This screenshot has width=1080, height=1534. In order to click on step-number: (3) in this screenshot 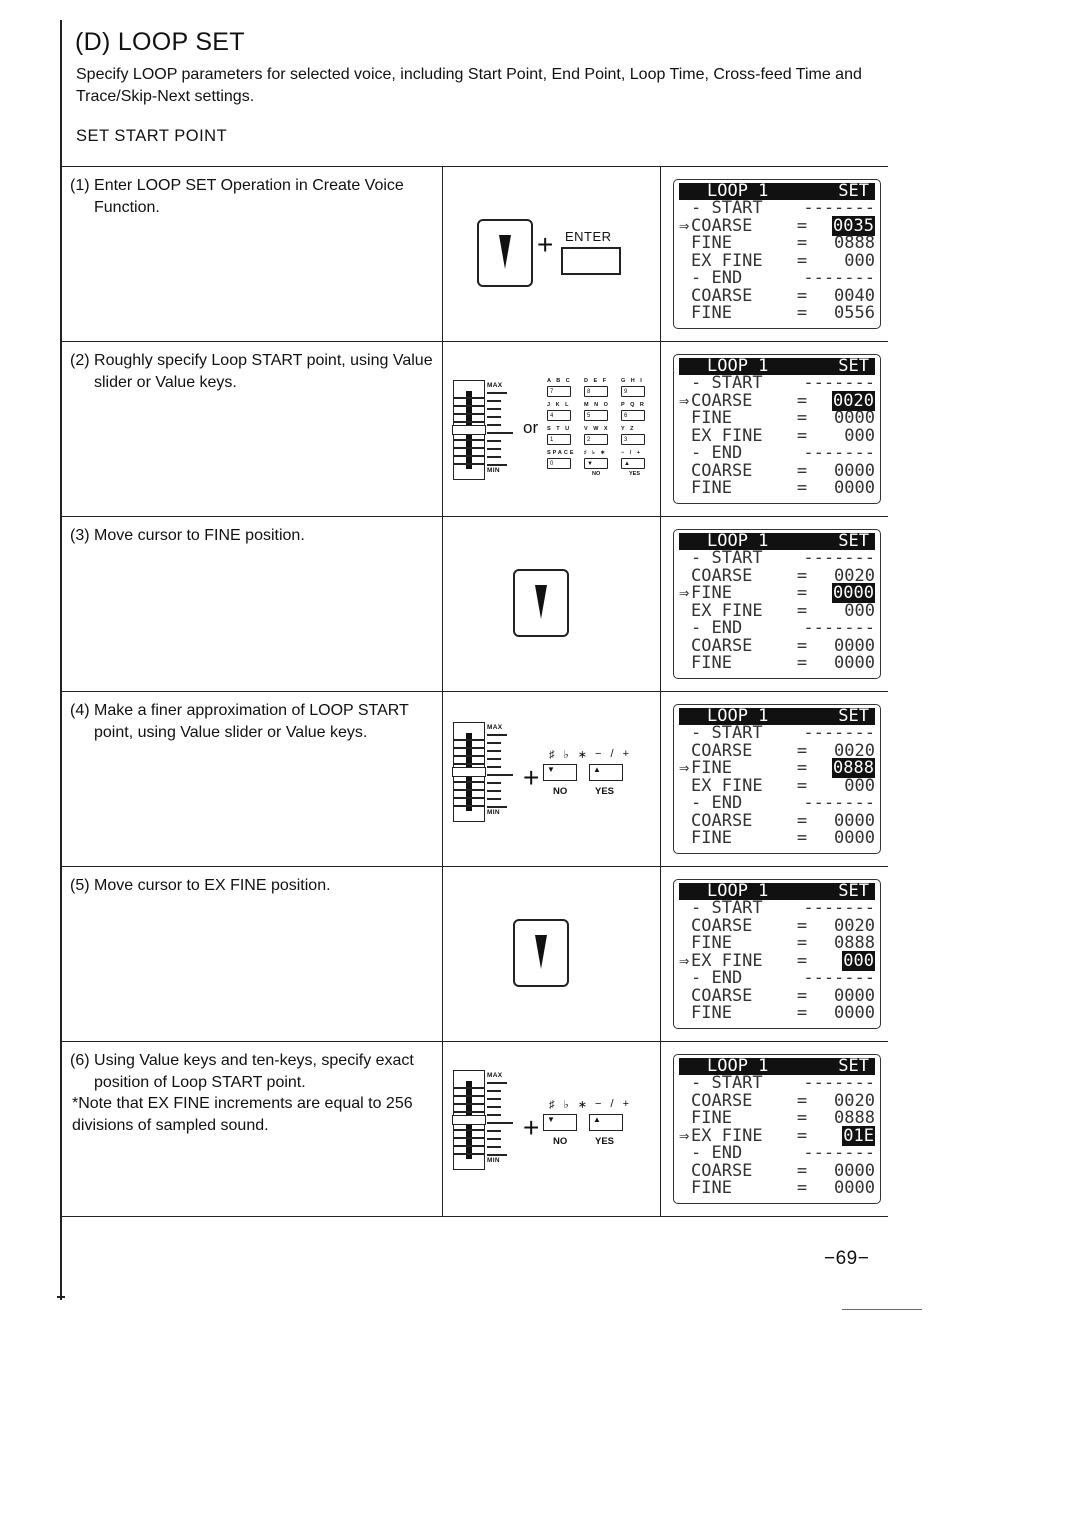, I will do `click(80, 535)`.